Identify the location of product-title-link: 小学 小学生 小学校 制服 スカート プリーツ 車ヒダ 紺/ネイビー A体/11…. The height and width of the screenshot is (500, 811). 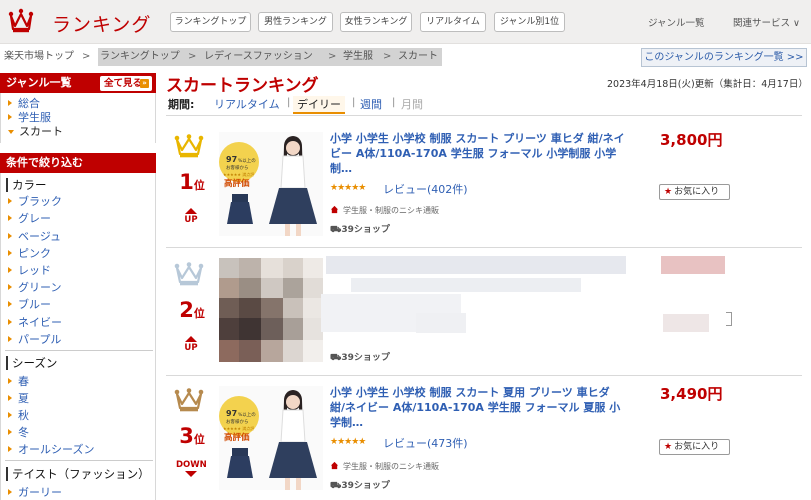
(479, 153).